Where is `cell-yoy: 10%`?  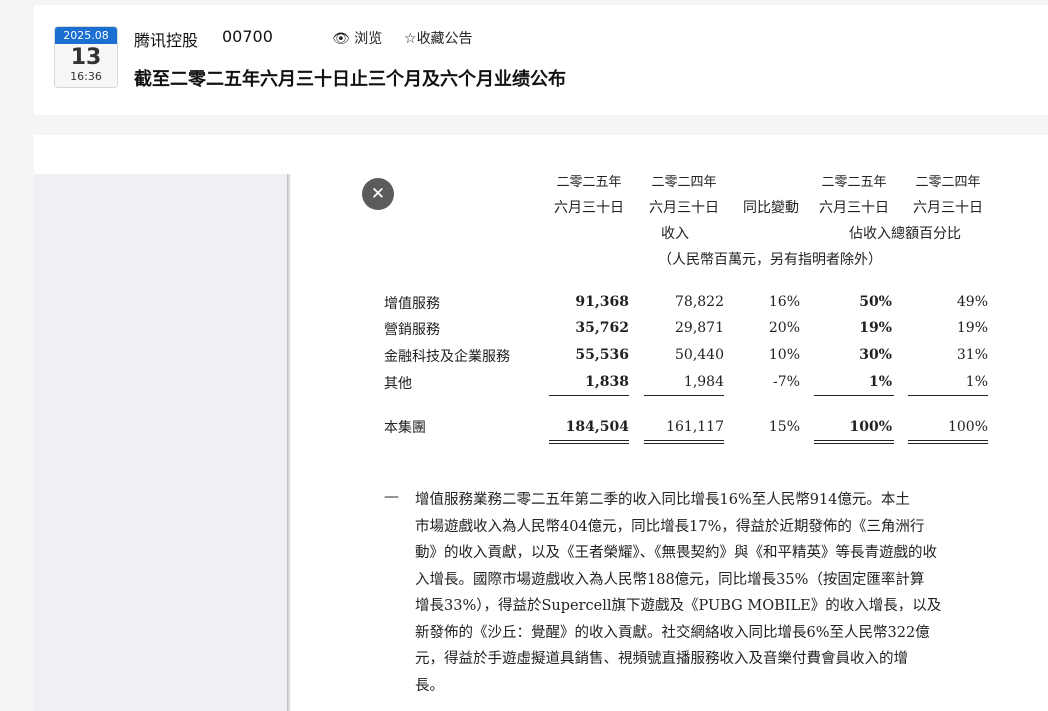 cell-yoy: 10% is located at coordinates (784, 355).